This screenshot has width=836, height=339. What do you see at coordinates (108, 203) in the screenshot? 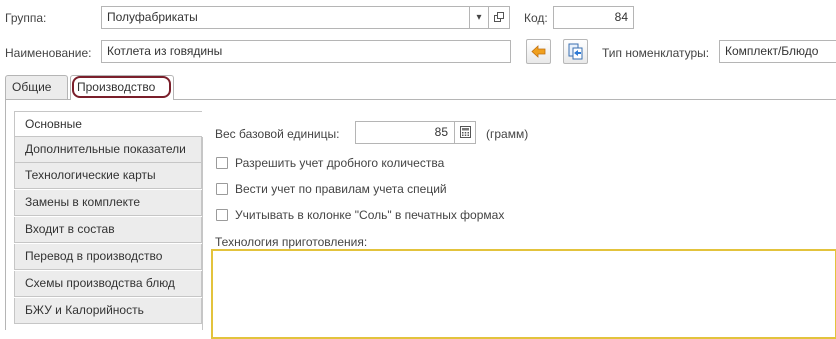
I see `sidebar-item-set-replacements: Замены в комплекте` at bounding box center [108, 203].